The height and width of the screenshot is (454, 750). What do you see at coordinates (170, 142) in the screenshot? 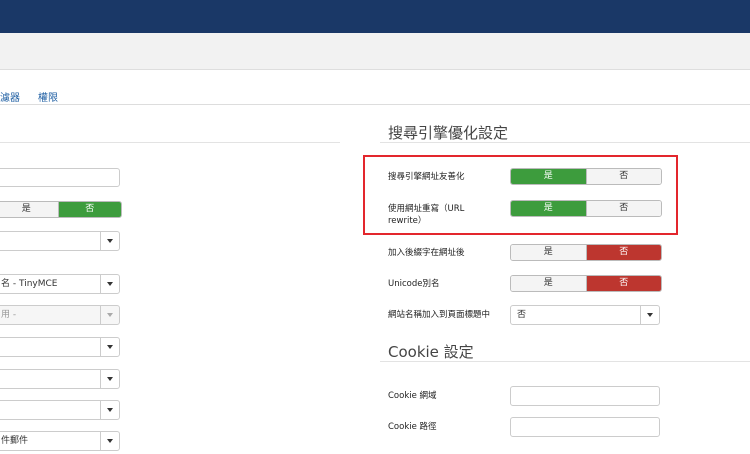
I see `left-section-divider` at bounding box center [170, 142].